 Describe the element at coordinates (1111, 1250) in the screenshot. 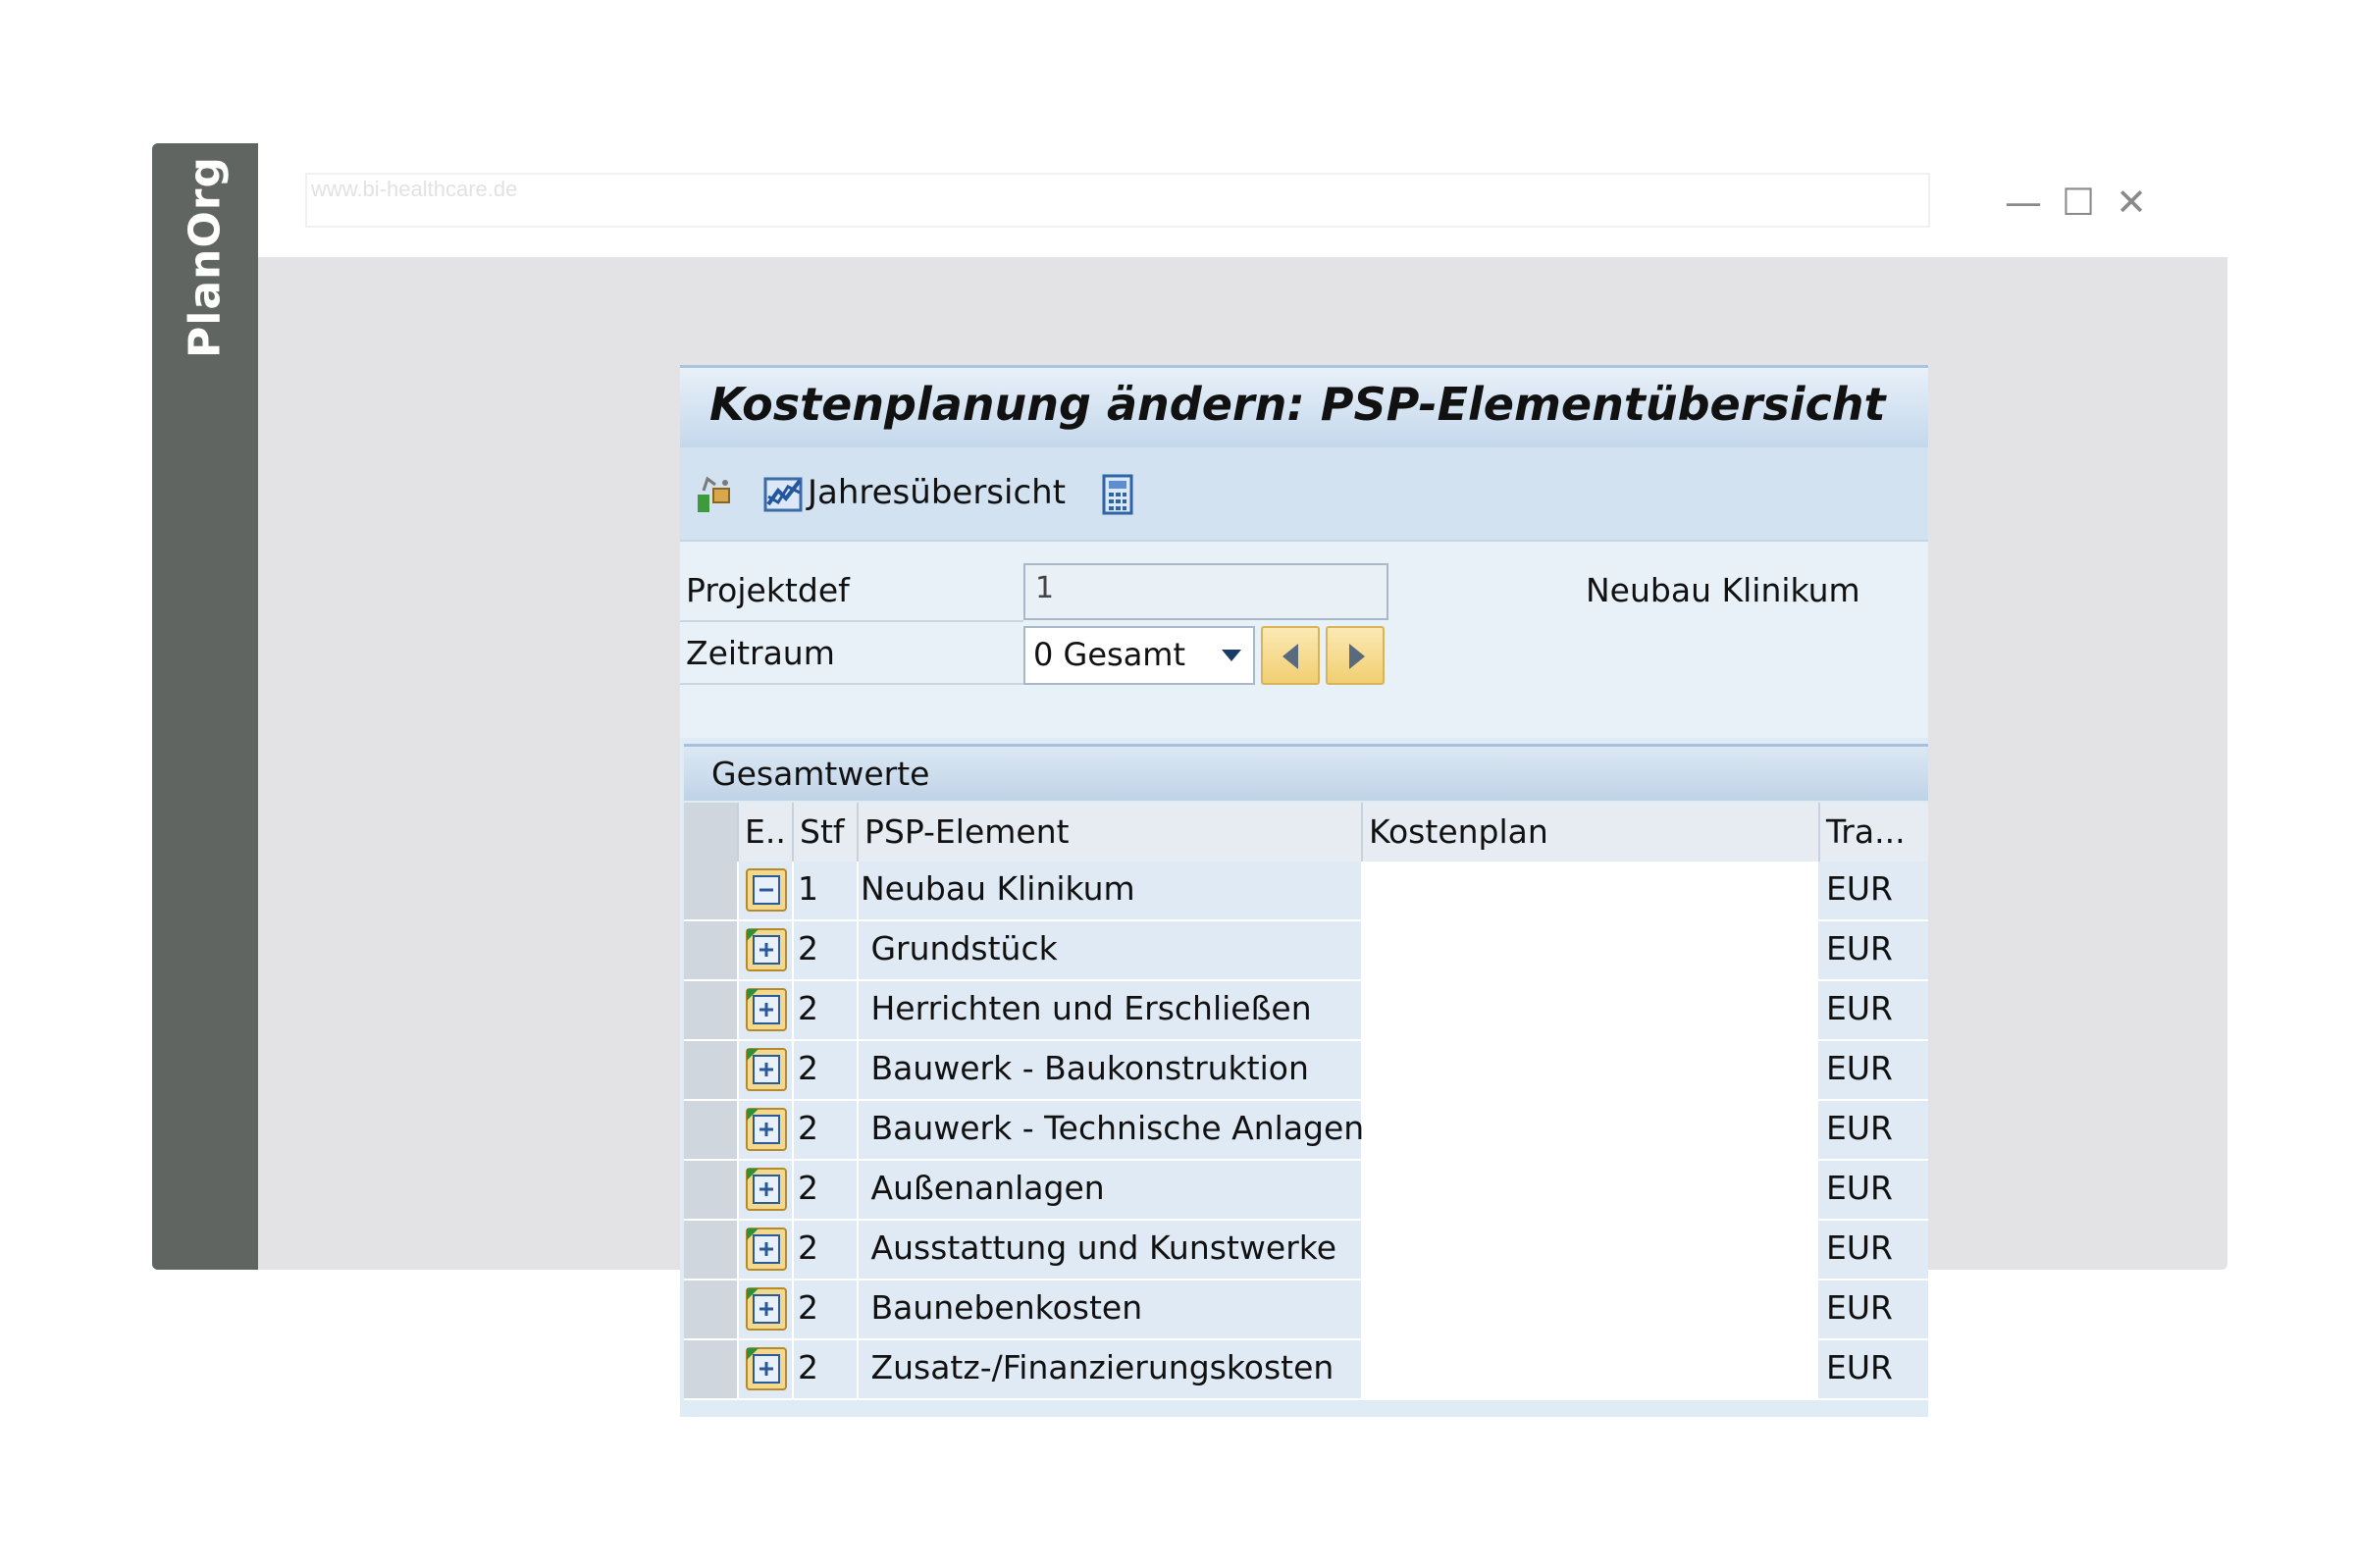

I see `psp-element-cell: Ausstattung und Kunstwerke` at that location.